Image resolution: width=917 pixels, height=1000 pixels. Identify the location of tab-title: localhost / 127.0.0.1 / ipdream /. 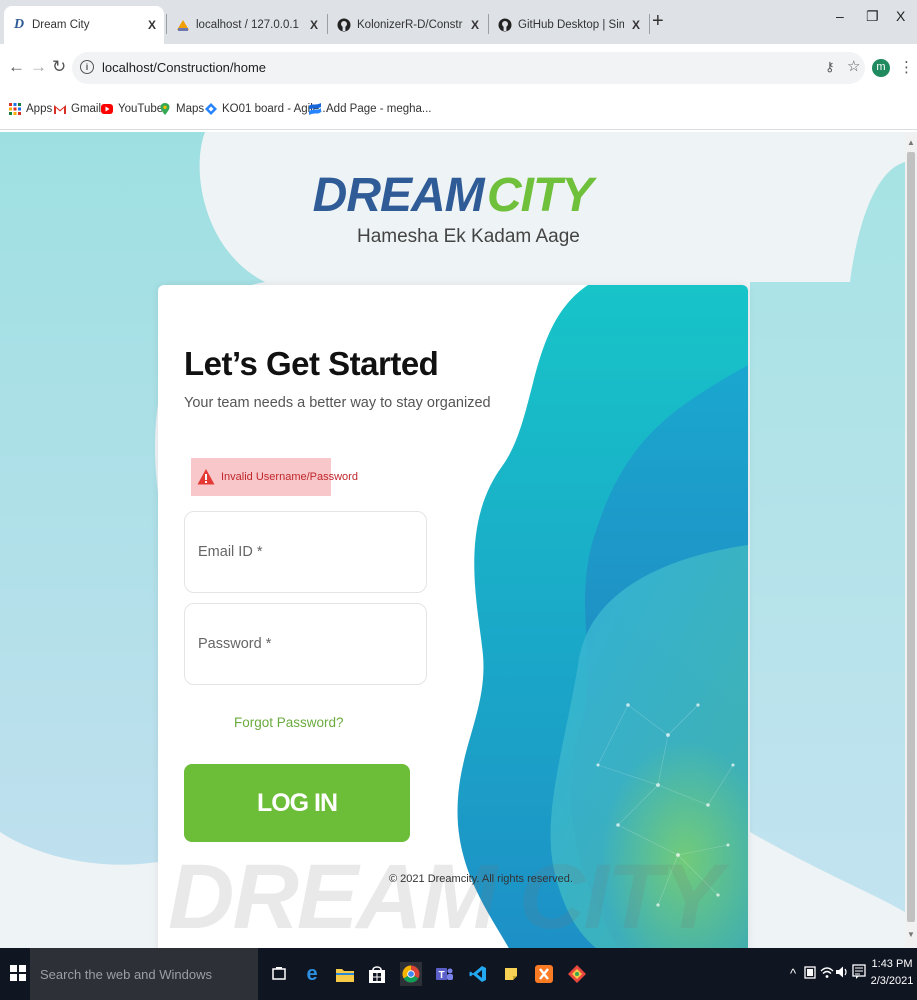
(249, 25).